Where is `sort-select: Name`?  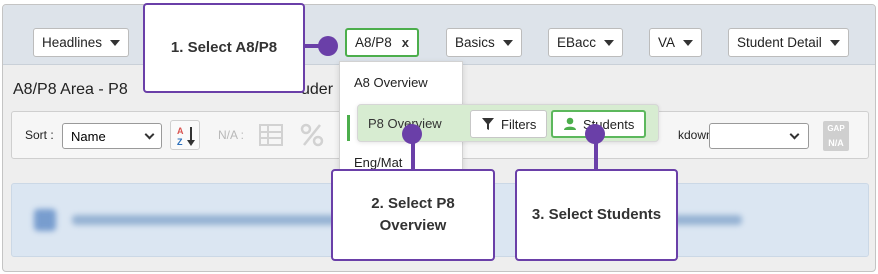 sort-select: Name is located at coordinates (112, 136).